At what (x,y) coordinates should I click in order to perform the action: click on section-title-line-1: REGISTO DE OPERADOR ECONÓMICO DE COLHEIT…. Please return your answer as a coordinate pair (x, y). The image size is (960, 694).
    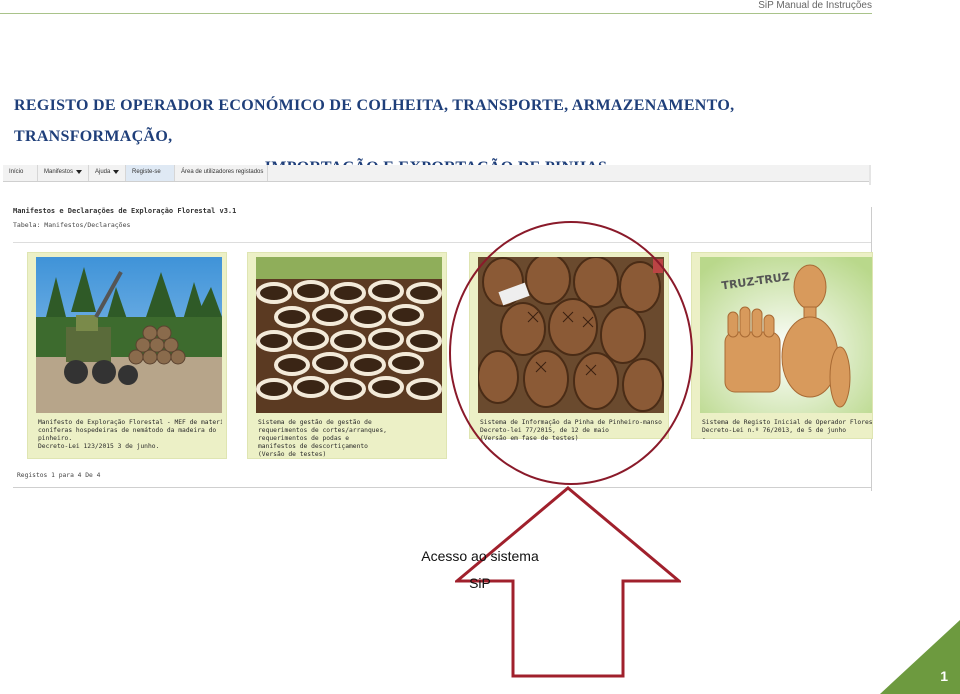
    Looking at the image, I should click on (374, 121).